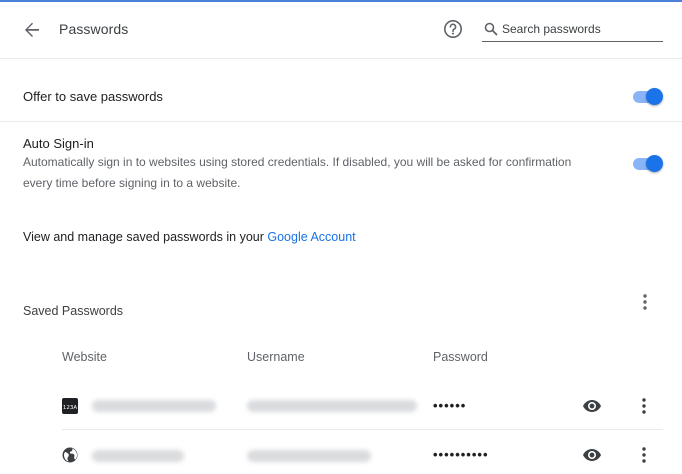 The image size is (682, 474). Describe the element at coordinates (276, 357) in the screenshot. I see `column-header-username: Username` at that location.